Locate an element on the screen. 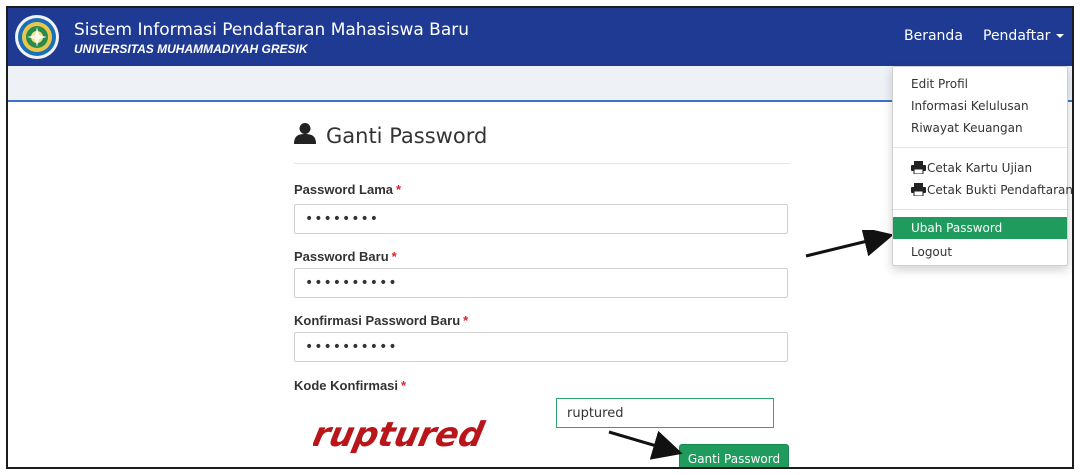  nav-registrant-menu: Pendaftar is located at coordinates (1024, 36).